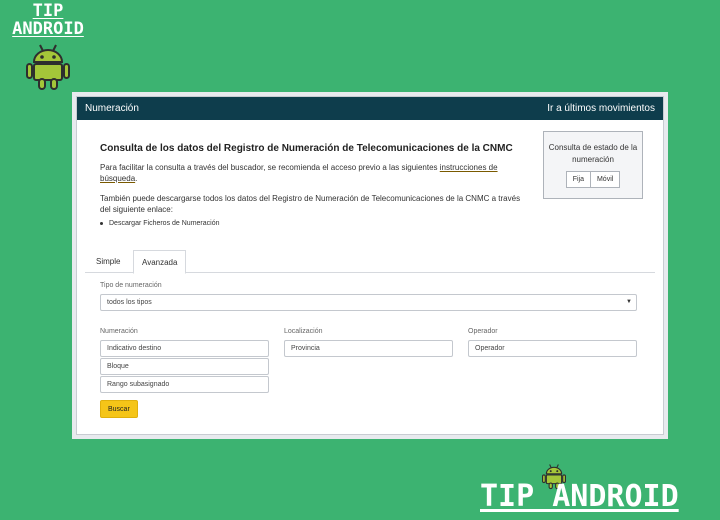 This screenshot has height=520, width=720. Describe the element at coordinates (184, 348) in the screenshot. I see `indicativo-destino-input: Indicativo destino` at that location.